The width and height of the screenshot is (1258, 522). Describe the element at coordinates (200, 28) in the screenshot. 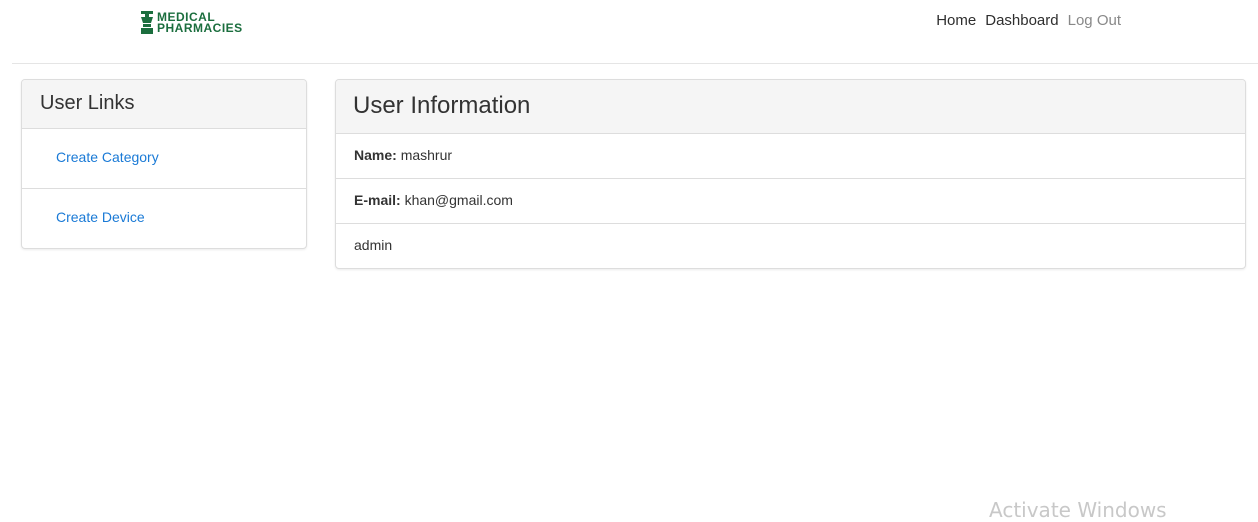

I see `brand-line-2: Pharmacies` at that location.